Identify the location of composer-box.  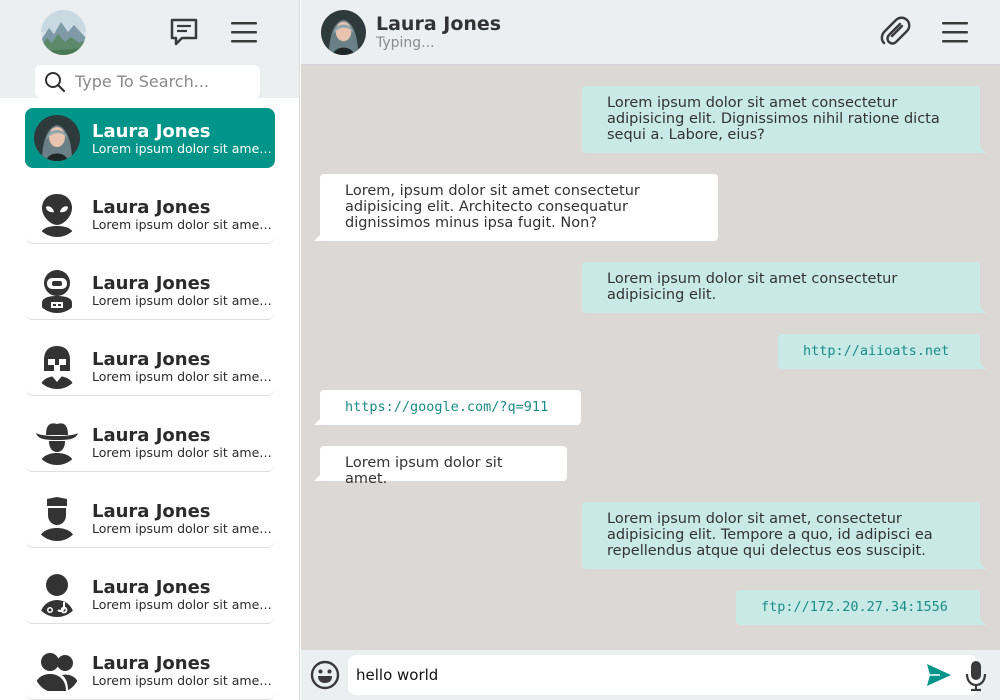
(663, 675).